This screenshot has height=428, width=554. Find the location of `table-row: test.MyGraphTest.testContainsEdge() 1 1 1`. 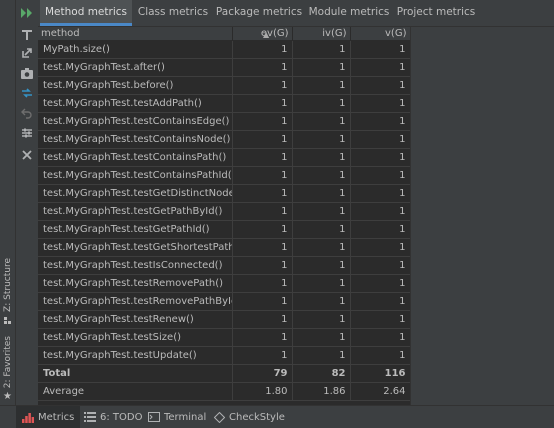

table-row: test.MyGraphTest.testContainsEdge() 1 1 1 is located at coordinates (224, 121).